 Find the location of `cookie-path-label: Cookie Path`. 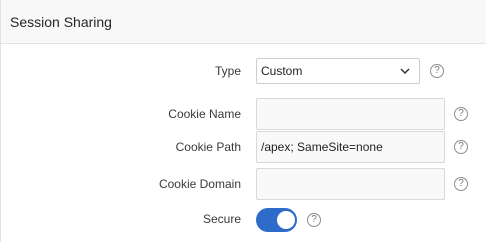

cookie-path-label: Cookie Path is located at coordinates (208, 147).